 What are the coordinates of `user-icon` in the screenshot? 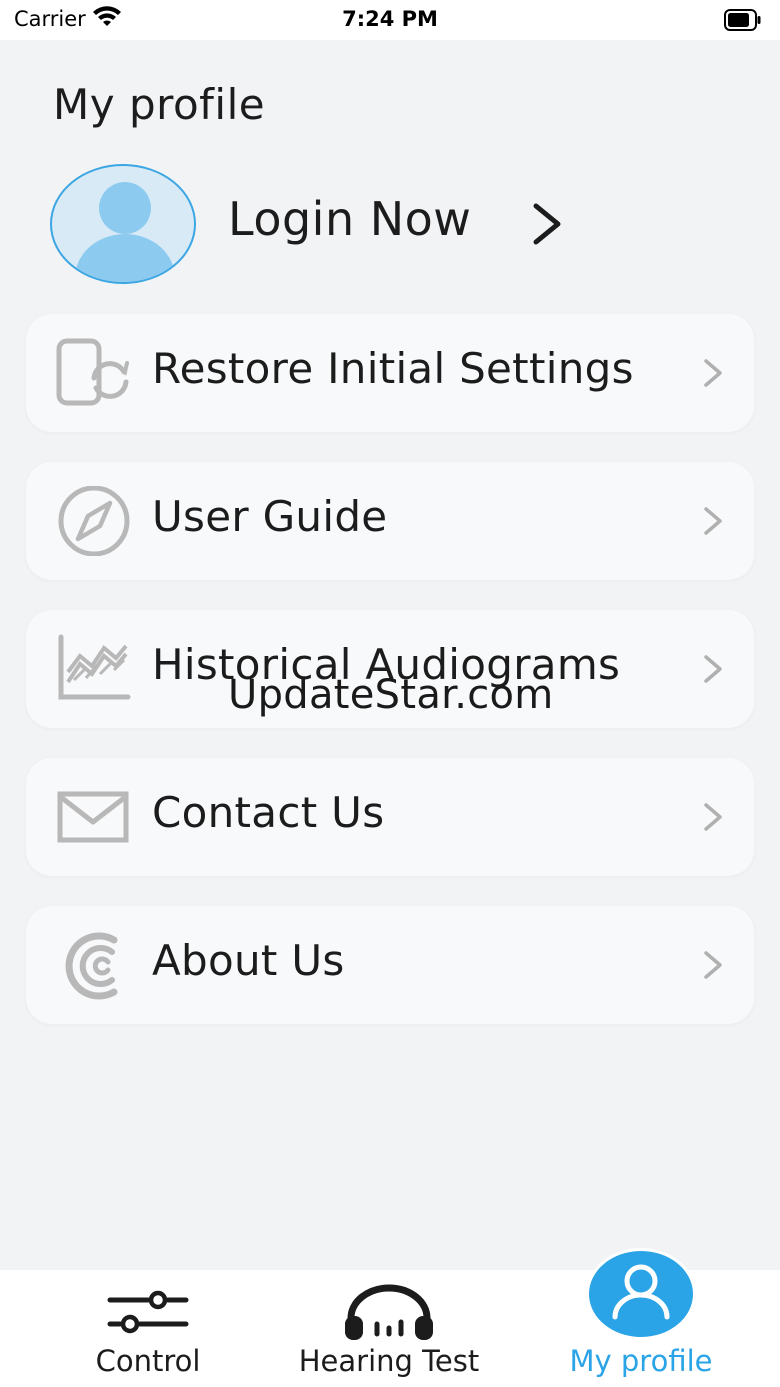 It's located at (641, 1292).